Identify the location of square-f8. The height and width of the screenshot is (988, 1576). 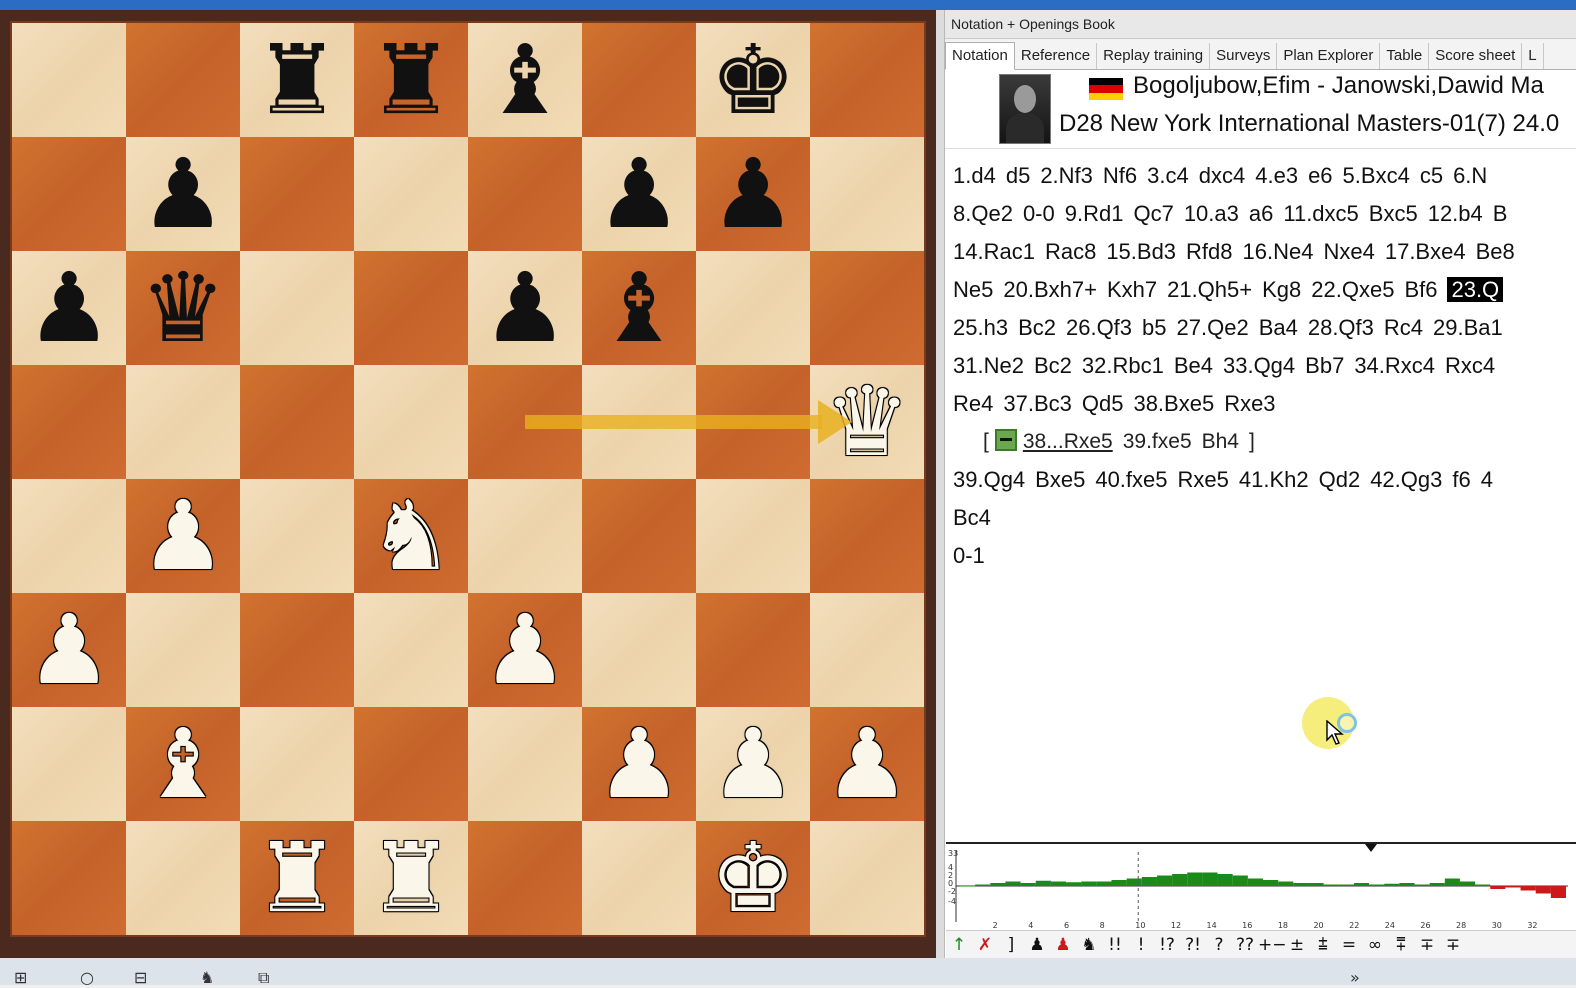
(639, 80).